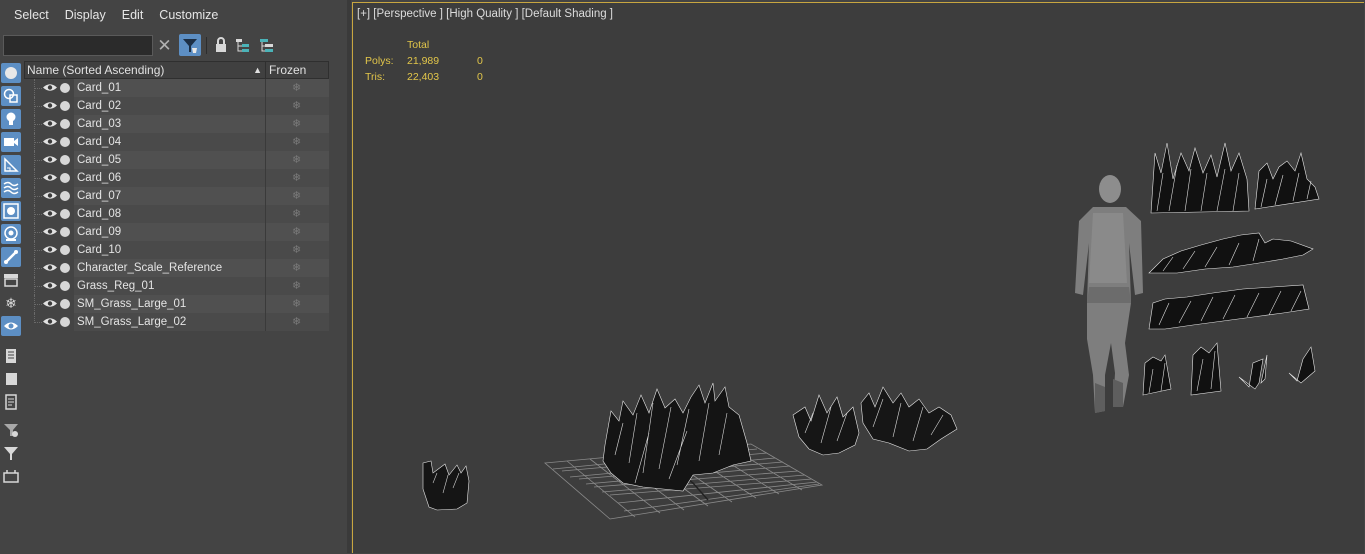 The height and width of the screenshot is (554, 1365). I want to click on column-header-name: Name (Sorted Ascending) ▲, so click(145, 70).